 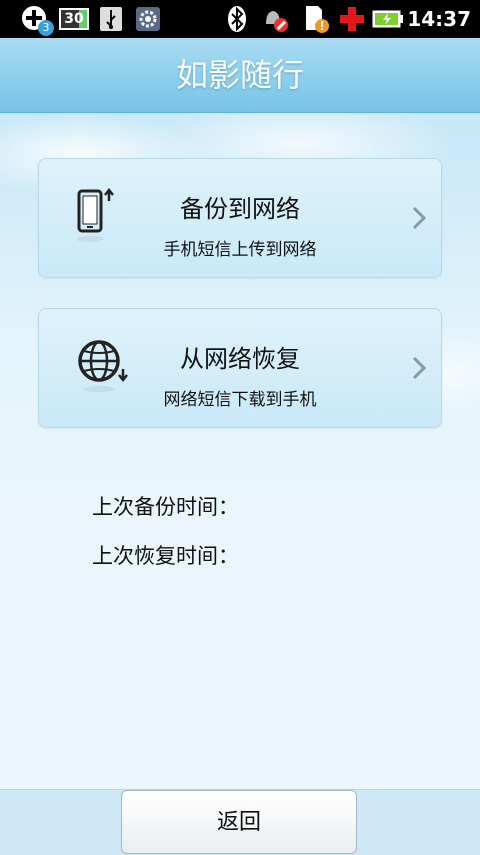 I want to click on backup-title: 备份到网络, so click(x=240, y=209).